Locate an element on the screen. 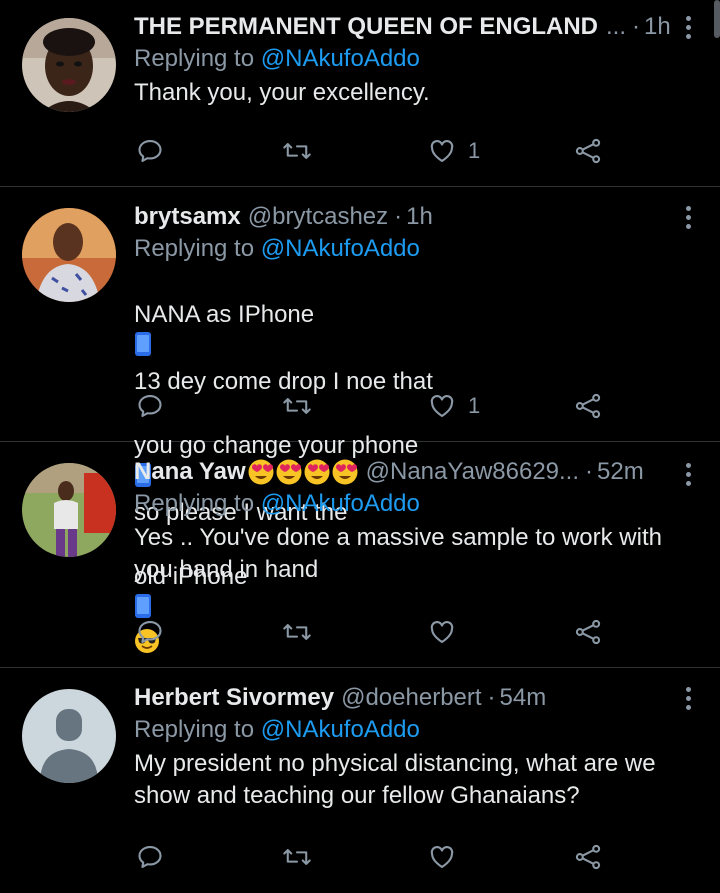  default-person-avatar is located at coordinates (69, 736).